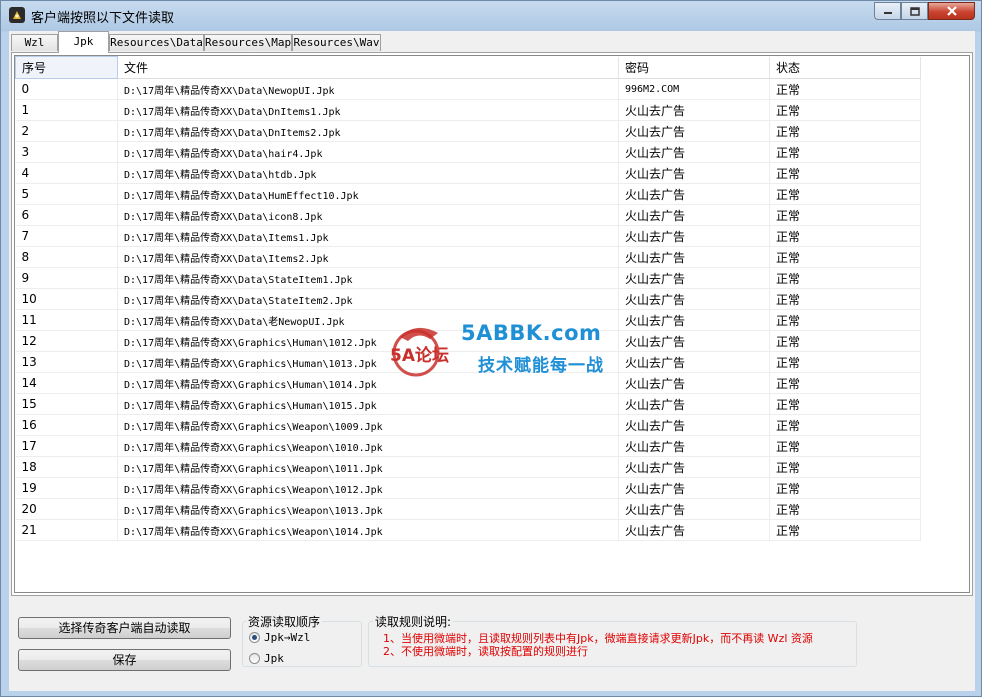  What do you see at coordinates (66, 89) in the screenshot?
I see `cell-no: 0` at bounding box center [66, 89].